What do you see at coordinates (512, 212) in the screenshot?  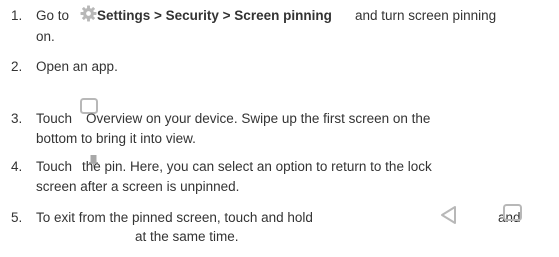 I see `overview-icon` at bounding box center [512, 212].